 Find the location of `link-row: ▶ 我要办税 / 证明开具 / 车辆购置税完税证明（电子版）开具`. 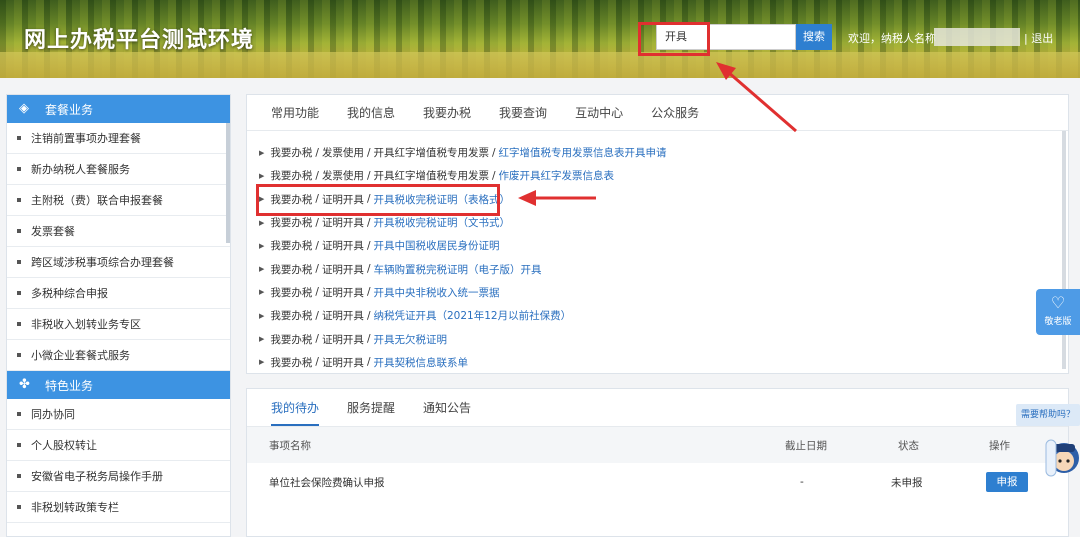

link-row: ▶ 我要办税 / 证明开具 / 车辆购置税完税证明（电子版）开具 is located at coordinates (657, 268).